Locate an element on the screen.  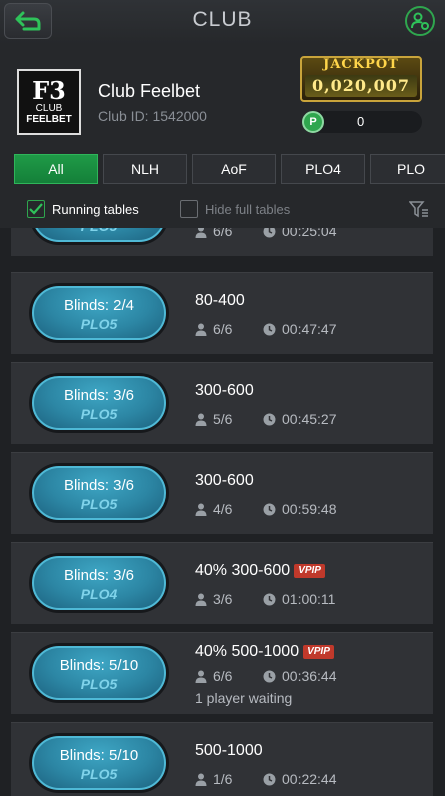
elapsed-time: 00:45:27 is located at coordinates (309, 419).